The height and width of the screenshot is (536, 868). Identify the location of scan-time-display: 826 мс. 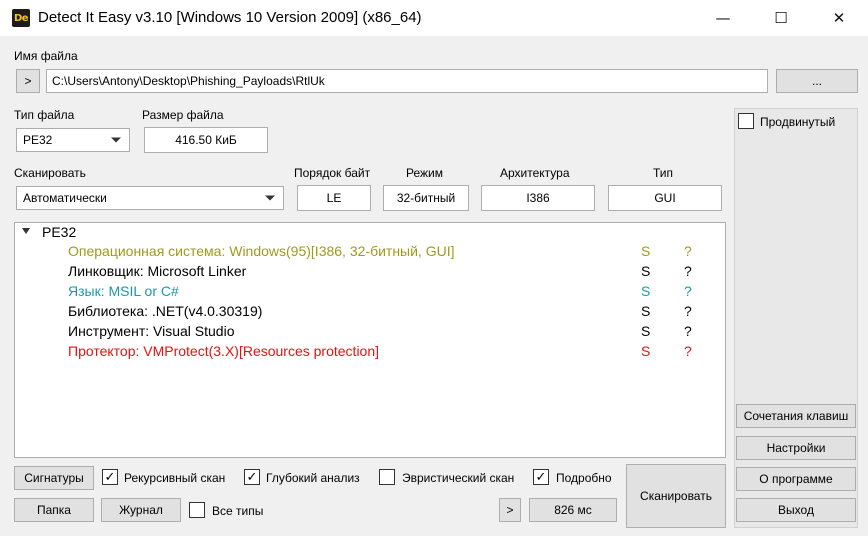
(573, 510).